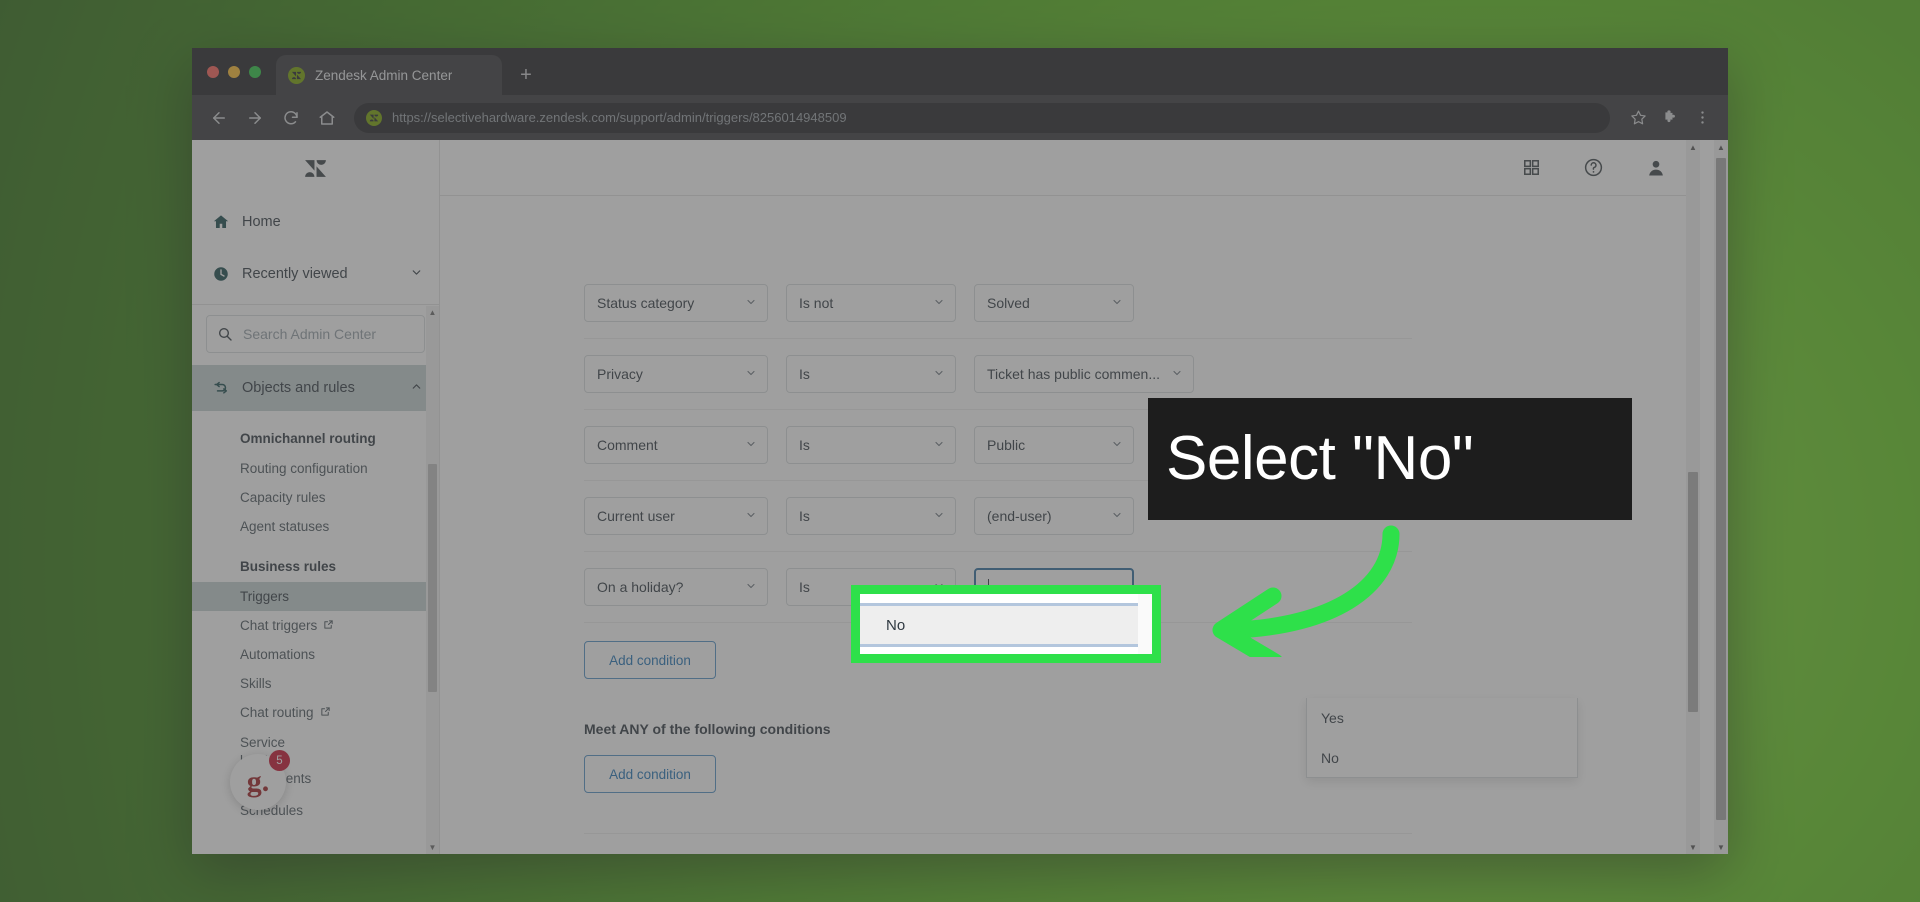  I want to click on condition-field-value: Privacy, so click(620, 374).